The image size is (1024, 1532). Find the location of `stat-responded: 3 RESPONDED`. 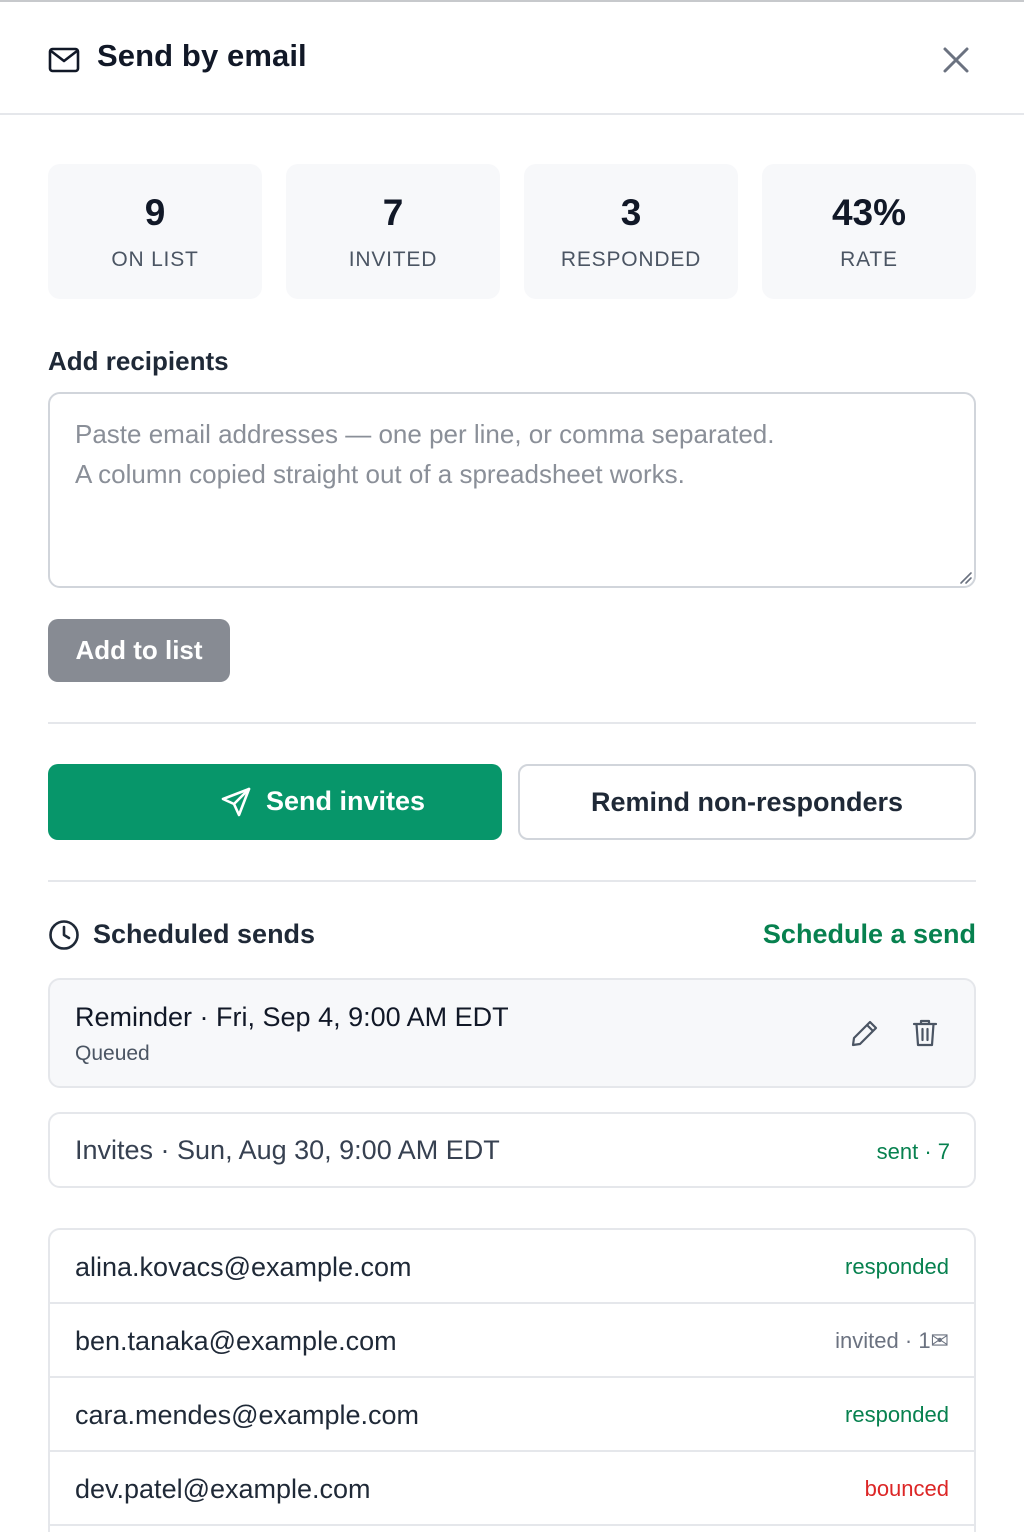

stat-responded: 3 RESPONDED is located at coordinates (631, 231).